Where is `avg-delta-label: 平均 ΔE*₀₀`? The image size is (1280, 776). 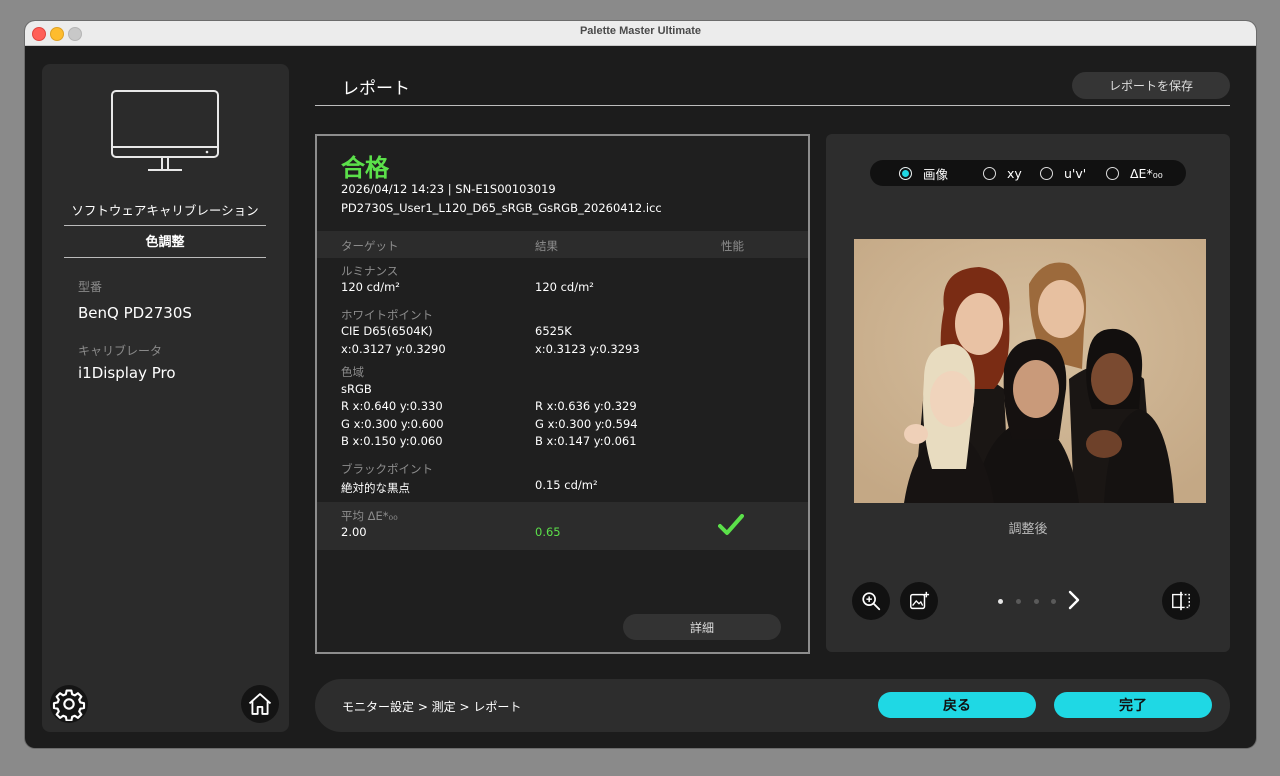 avg-delta-label: 平均 ΔE*₀₀ is located at coordinates (369, 516).